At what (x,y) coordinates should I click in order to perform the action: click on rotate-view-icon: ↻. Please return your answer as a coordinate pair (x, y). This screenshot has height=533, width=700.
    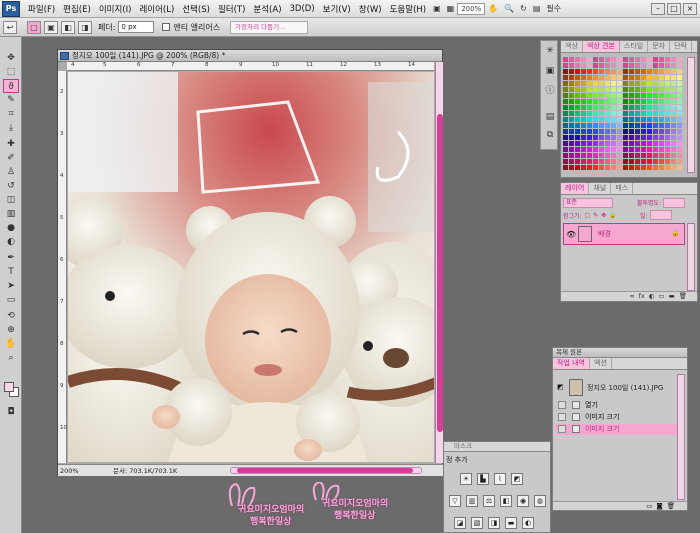
    Looking at the image, I should click on (523, 8).